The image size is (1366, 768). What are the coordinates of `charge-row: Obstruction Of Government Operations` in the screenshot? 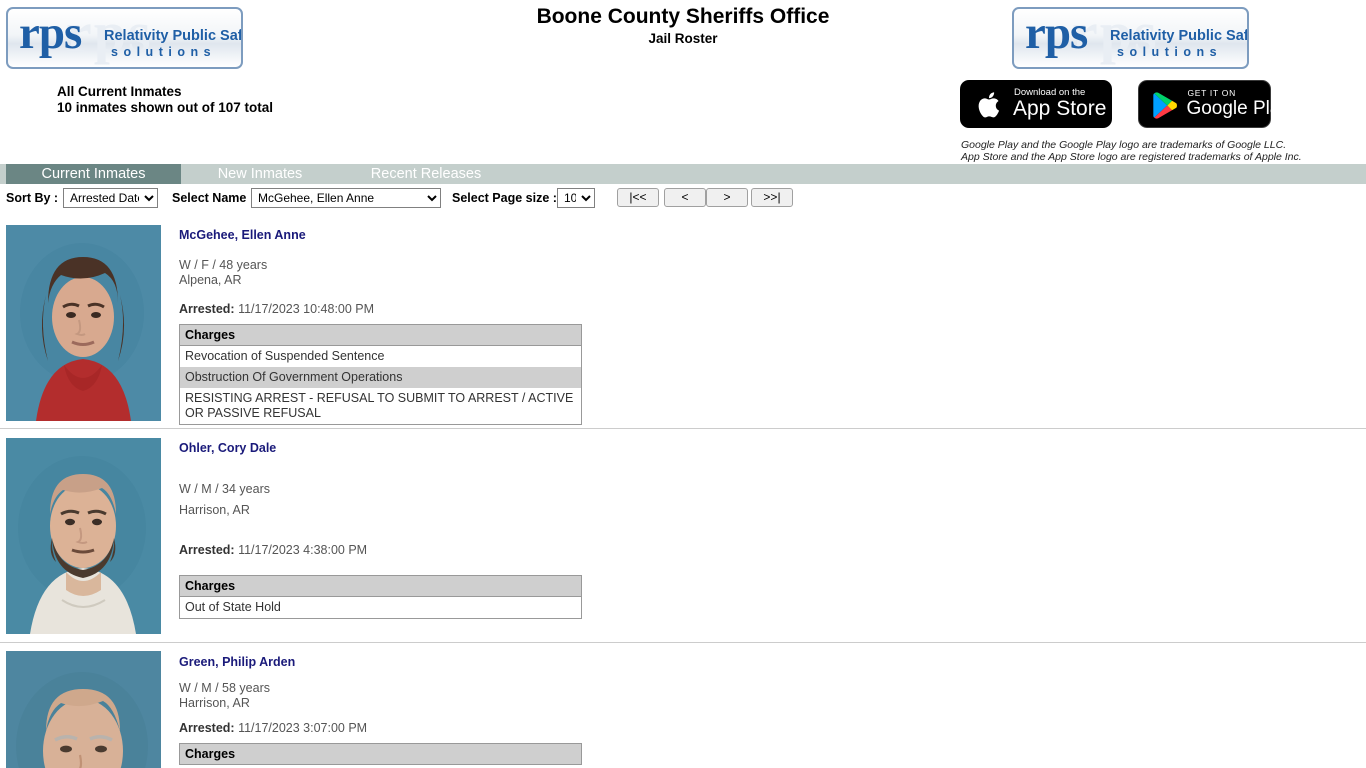 It's located at (380, 377).